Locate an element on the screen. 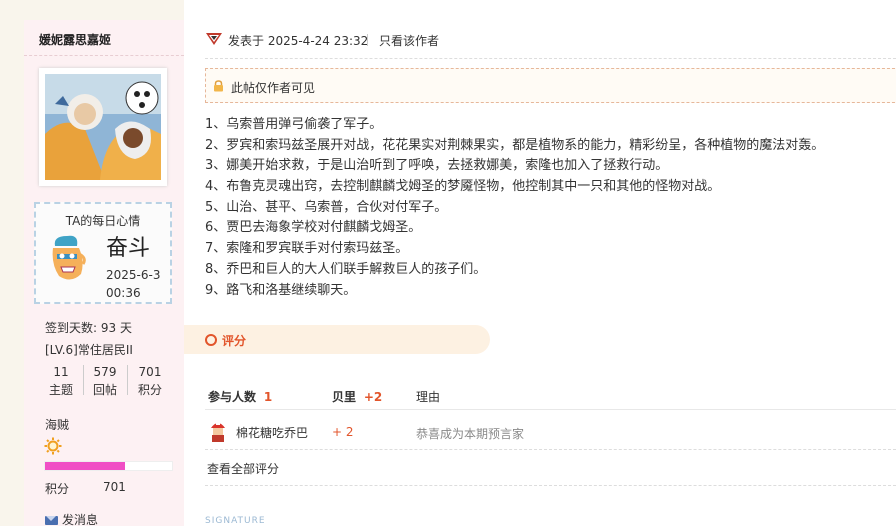 The width and height of the screenshot is (896, 528). rater-avatar is located at coordinates (218, 431).